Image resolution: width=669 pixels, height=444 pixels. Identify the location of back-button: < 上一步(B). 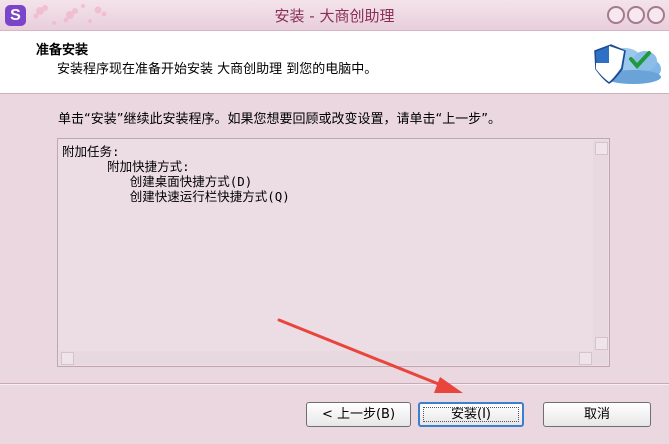
(358, 414).